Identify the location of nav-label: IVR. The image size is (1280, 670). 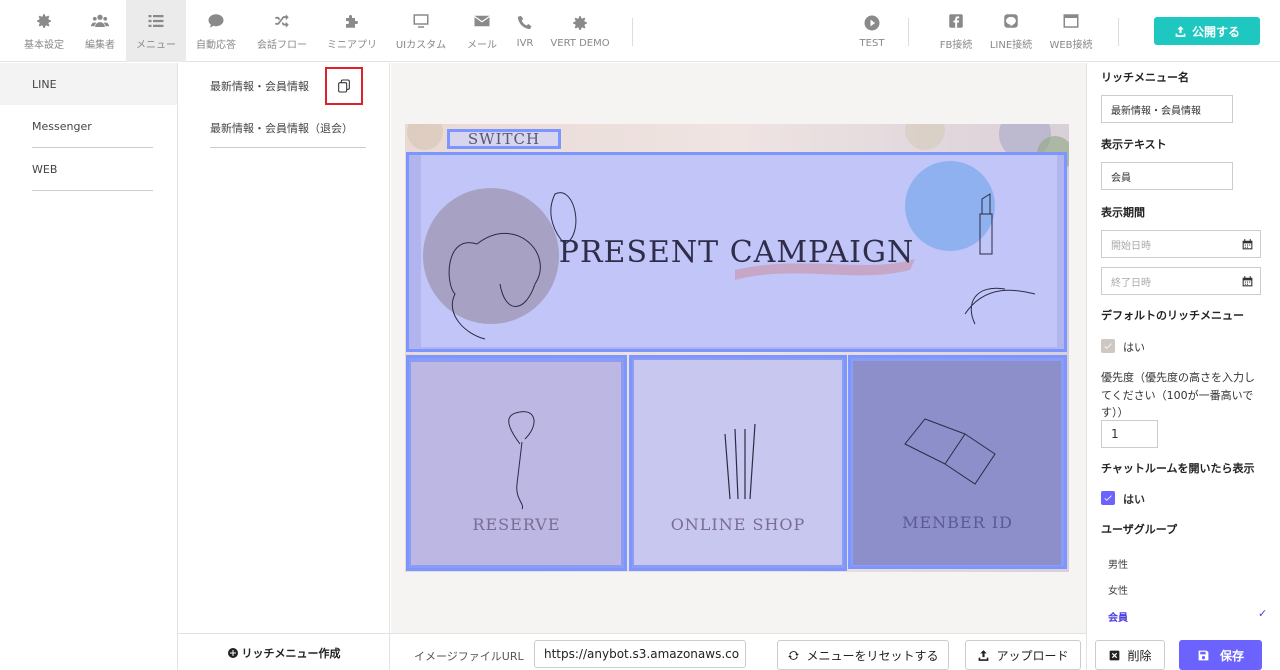
(525, 43).